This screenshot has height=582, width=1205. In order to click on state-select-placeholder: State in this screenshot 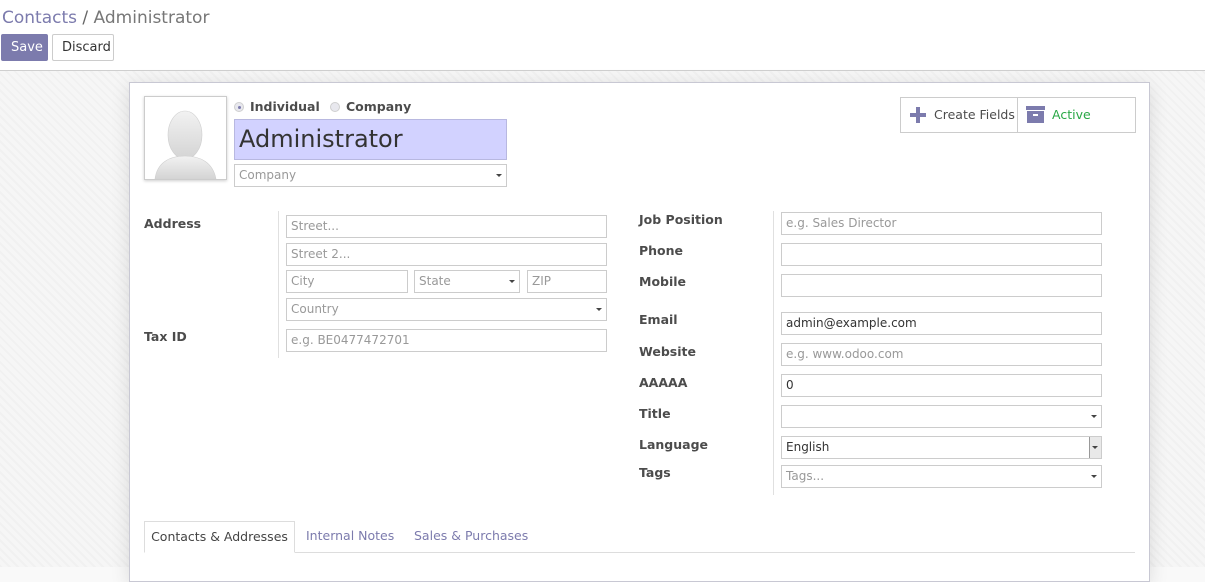, I will do `click(435, 281)`.